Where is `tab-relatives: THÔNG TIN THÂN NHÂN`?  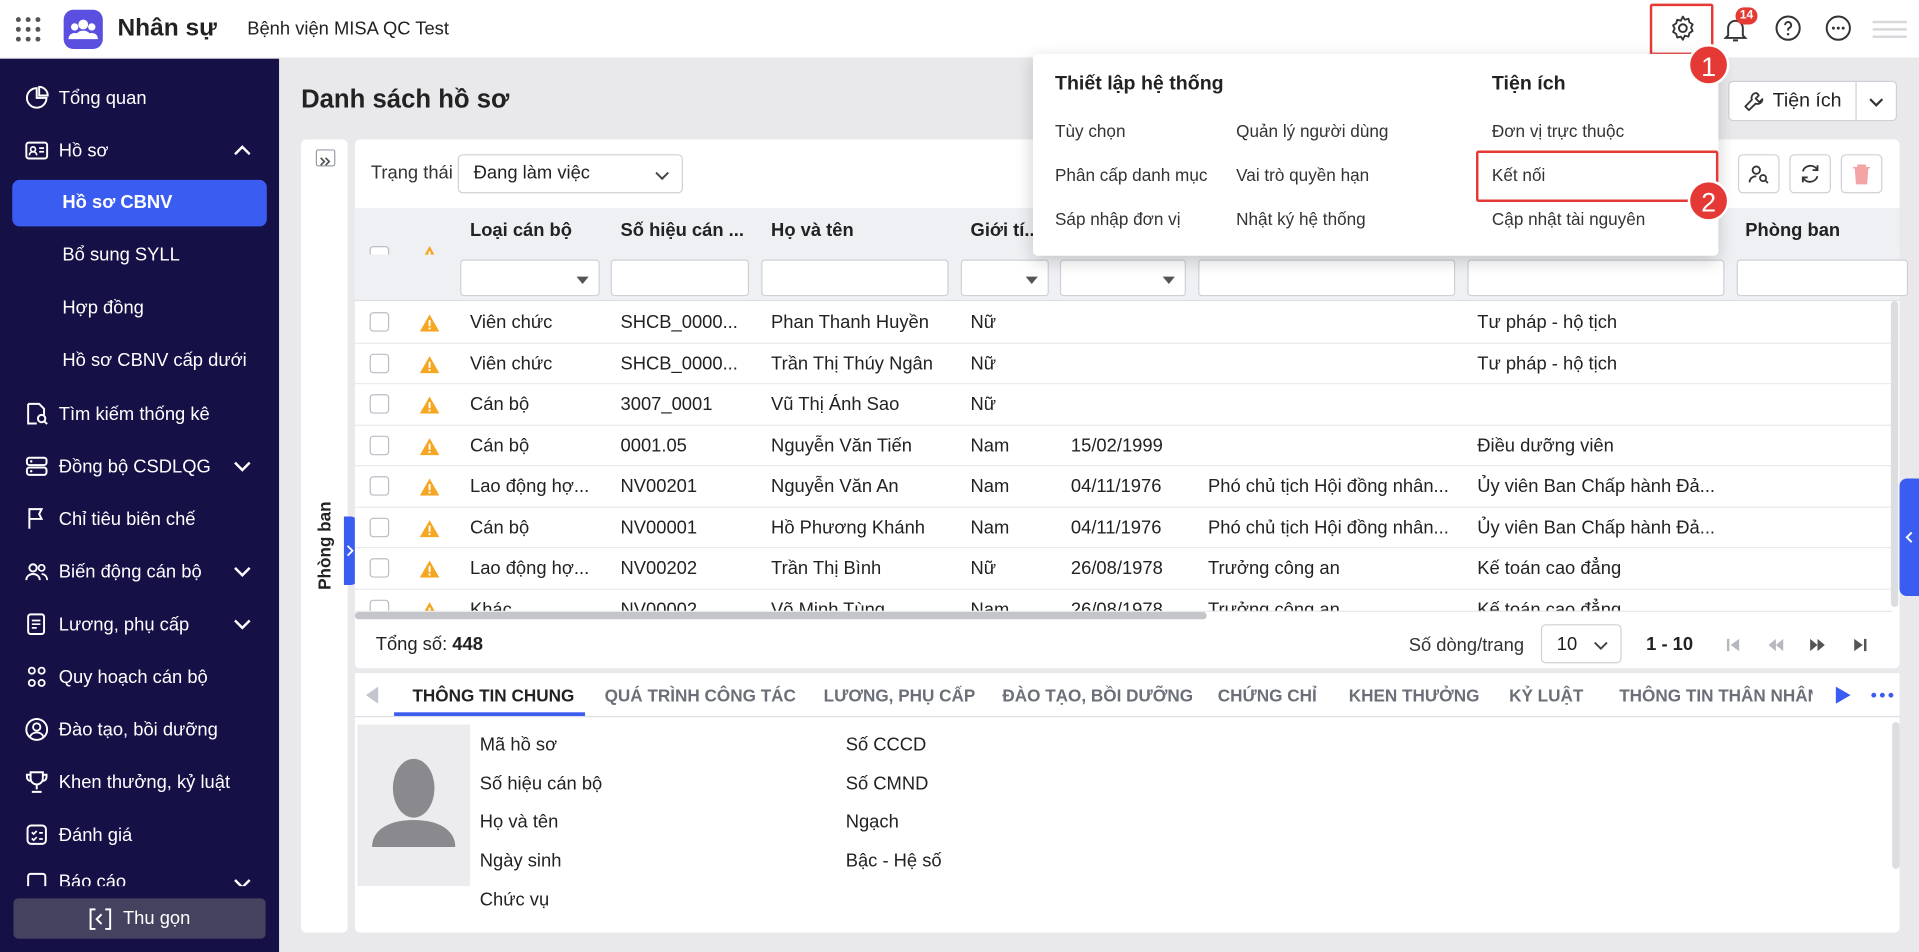
tab-relatives: THÔNG TIN THÂN NHÂN is located at coordinates (1715, 695).